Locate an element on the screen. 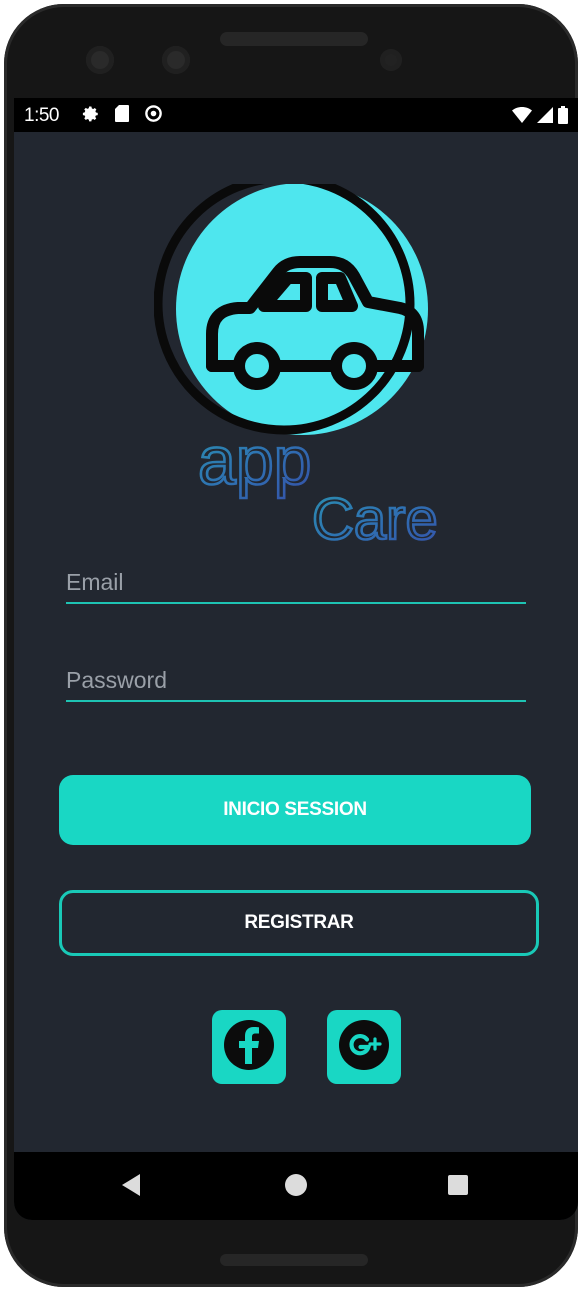 Image resolution: width=582 pixels, height=1291 pixels. google-plus-login-button is located at coordinates (364, 1047).